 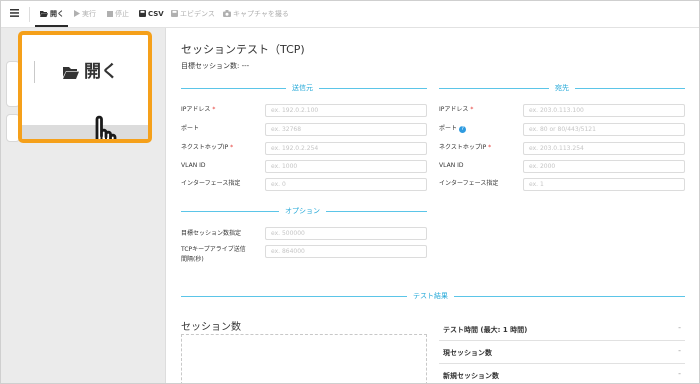 I want to click on csv-button: CSV, so click(x=151, y=14).